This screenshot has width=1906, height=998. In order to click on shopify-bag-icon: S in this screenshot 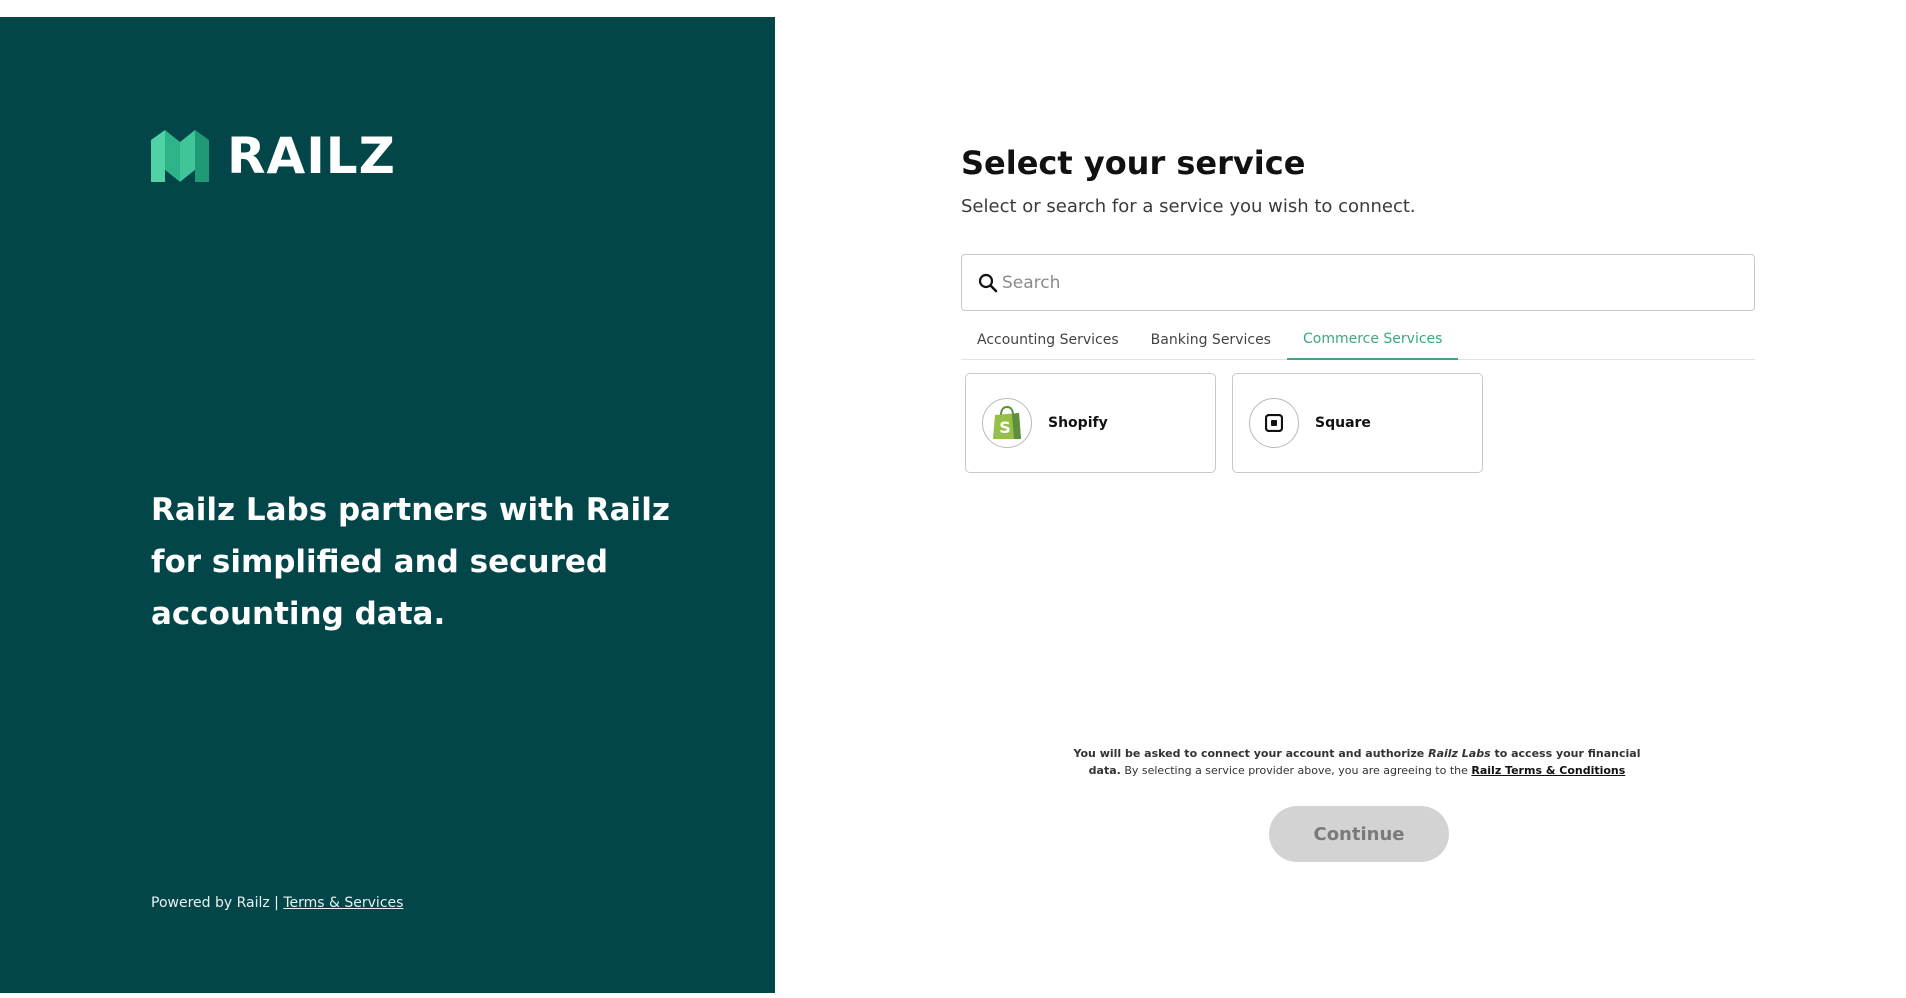, I will do `click(1007, 422)`.